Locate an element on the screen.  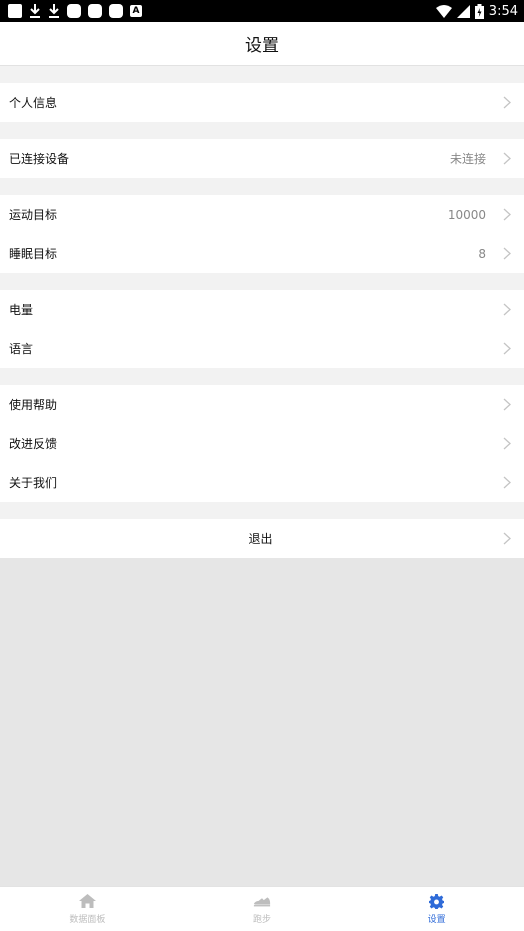
tab-dashboard: 数据面板 is located at coordinates (87, 909).